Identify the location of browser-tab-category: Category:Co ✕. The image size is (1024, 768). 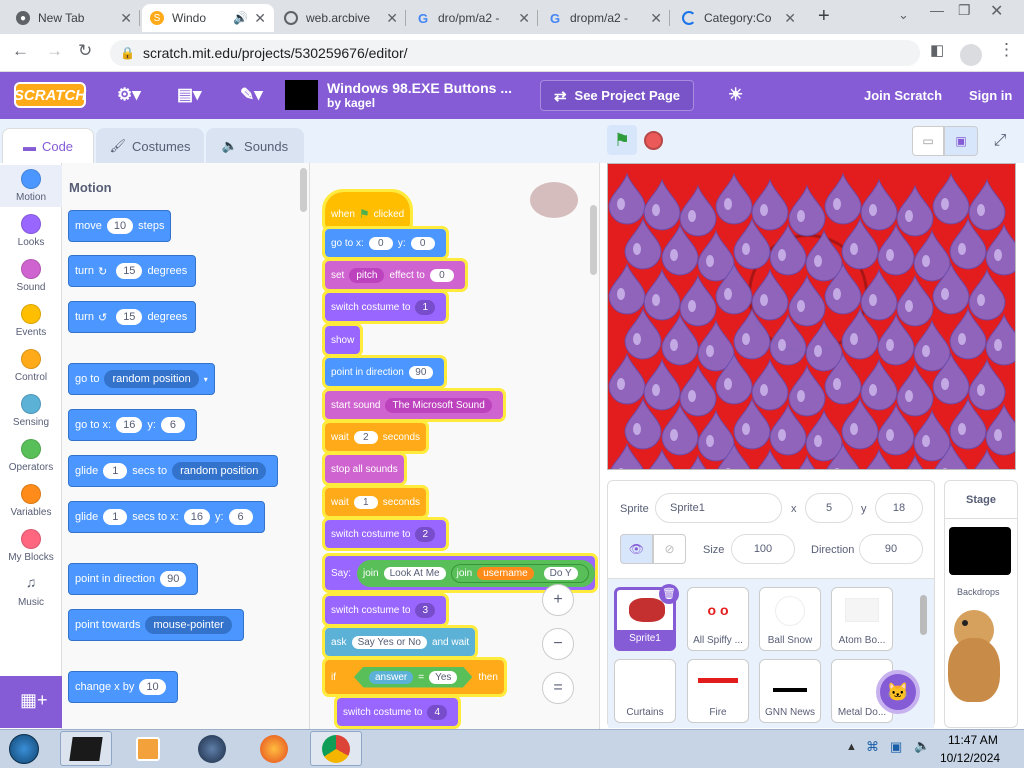
(739, 18).